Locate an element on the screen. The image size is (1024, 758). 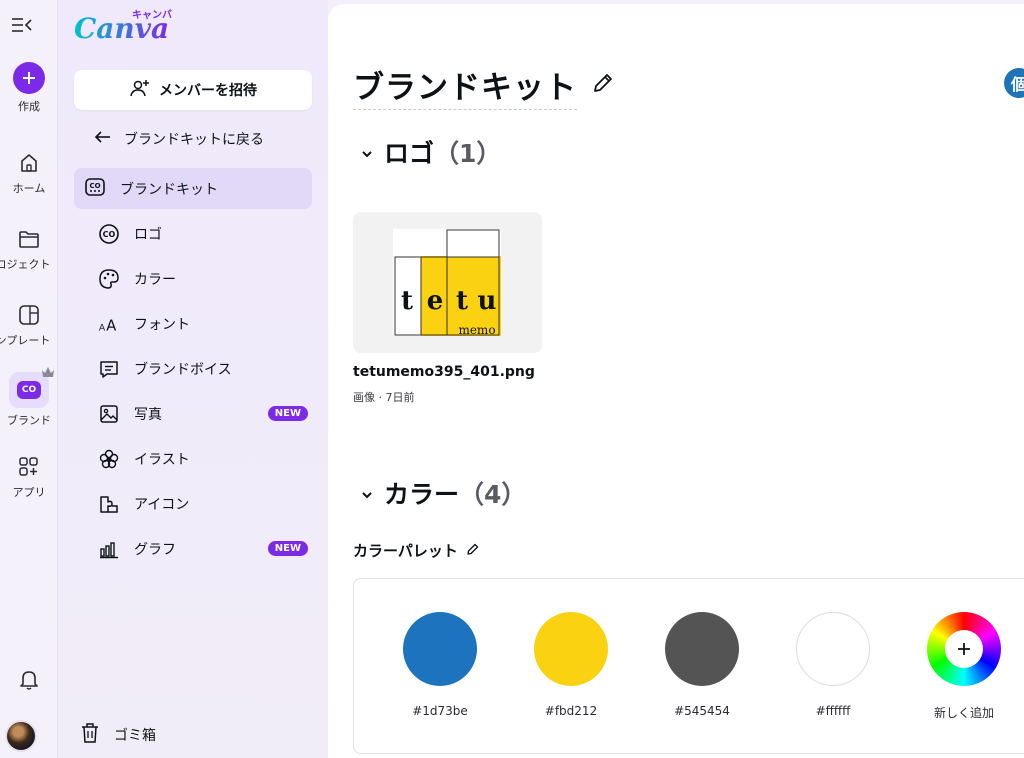
user-avatar is located at coordinates (21, 736).